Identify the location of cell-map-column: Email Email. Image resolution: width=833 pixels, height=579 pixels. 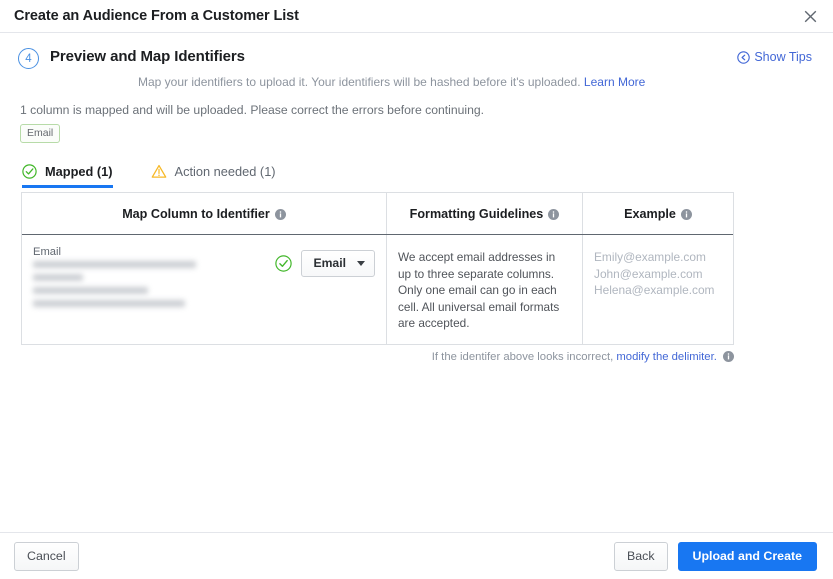
(204, 289).